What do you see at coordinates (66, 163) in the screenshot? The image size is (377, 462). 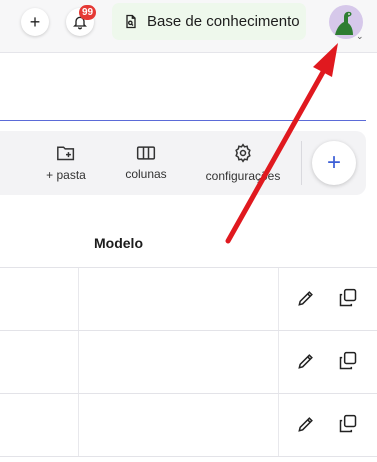 I see `new-folder-button: + pasta` at bounding box center [66, 163].